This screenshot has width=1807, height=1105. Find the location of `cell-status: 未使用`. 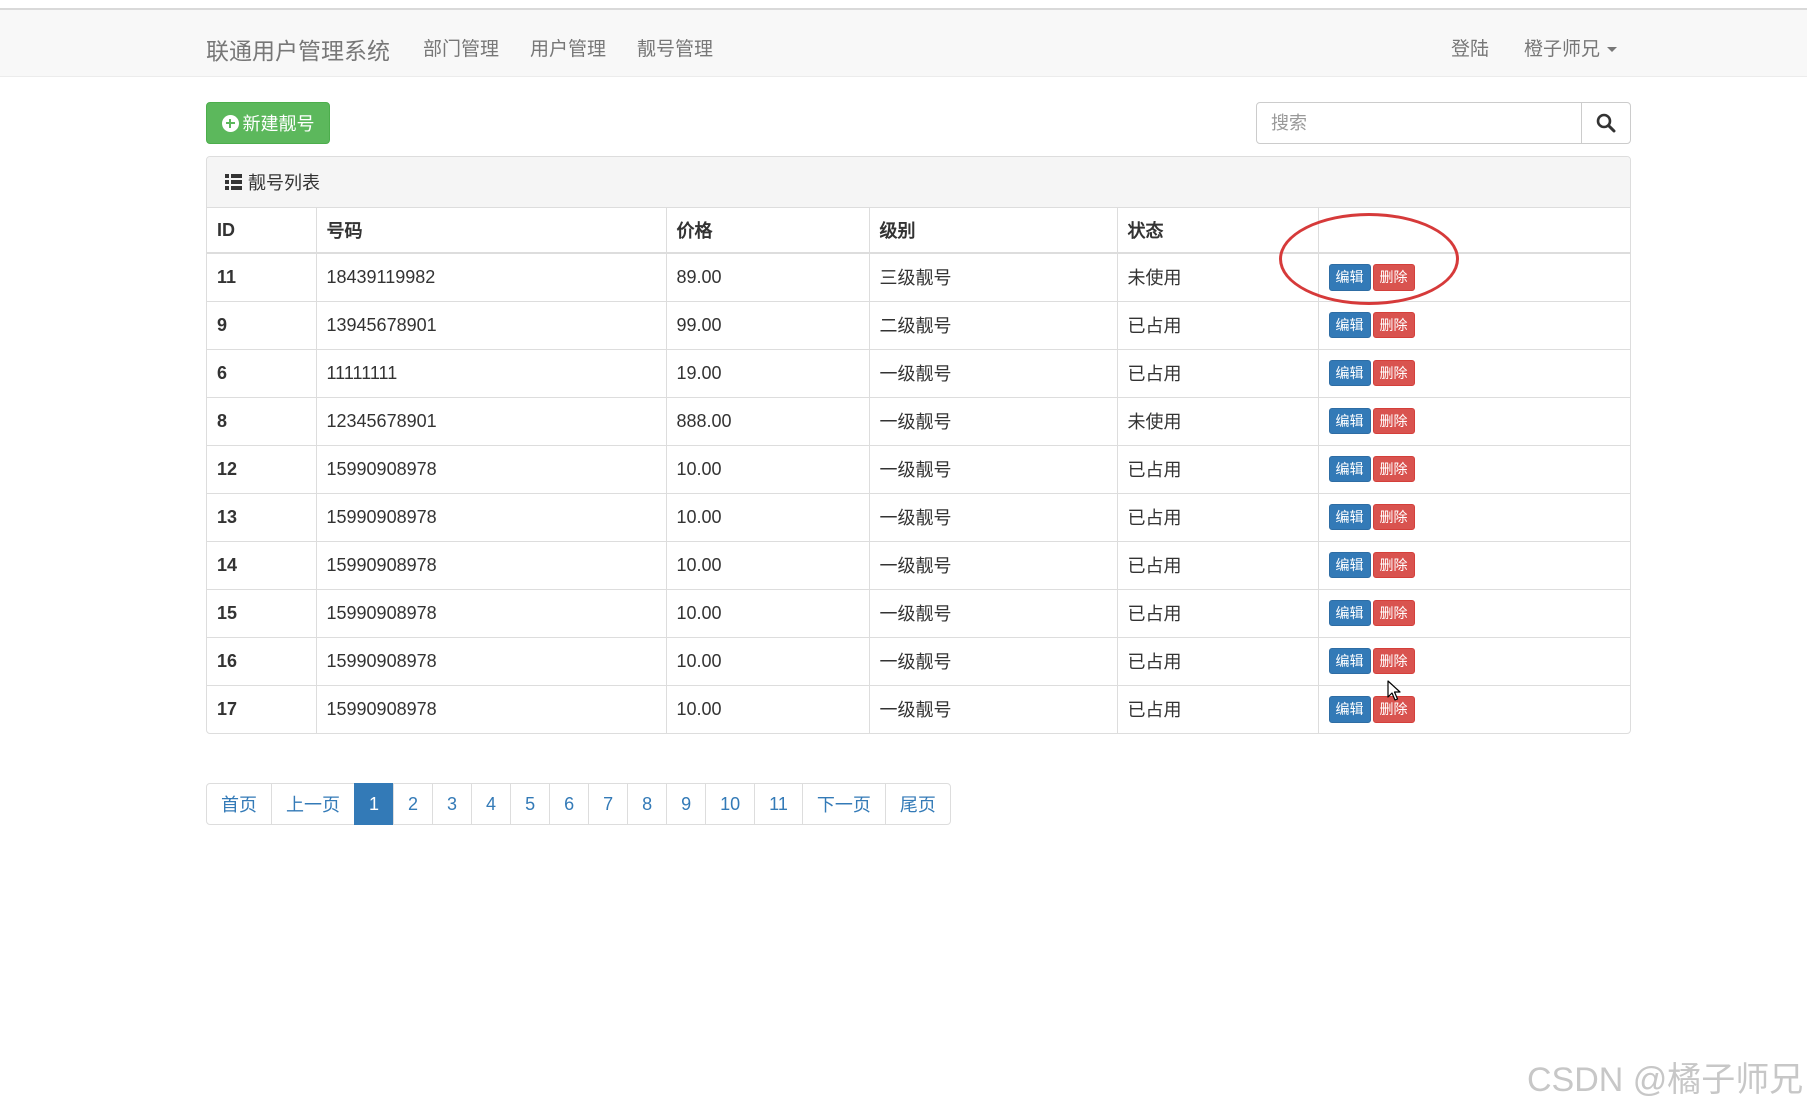

cell-status: 未使用 is located at coordinates (1218, 420).